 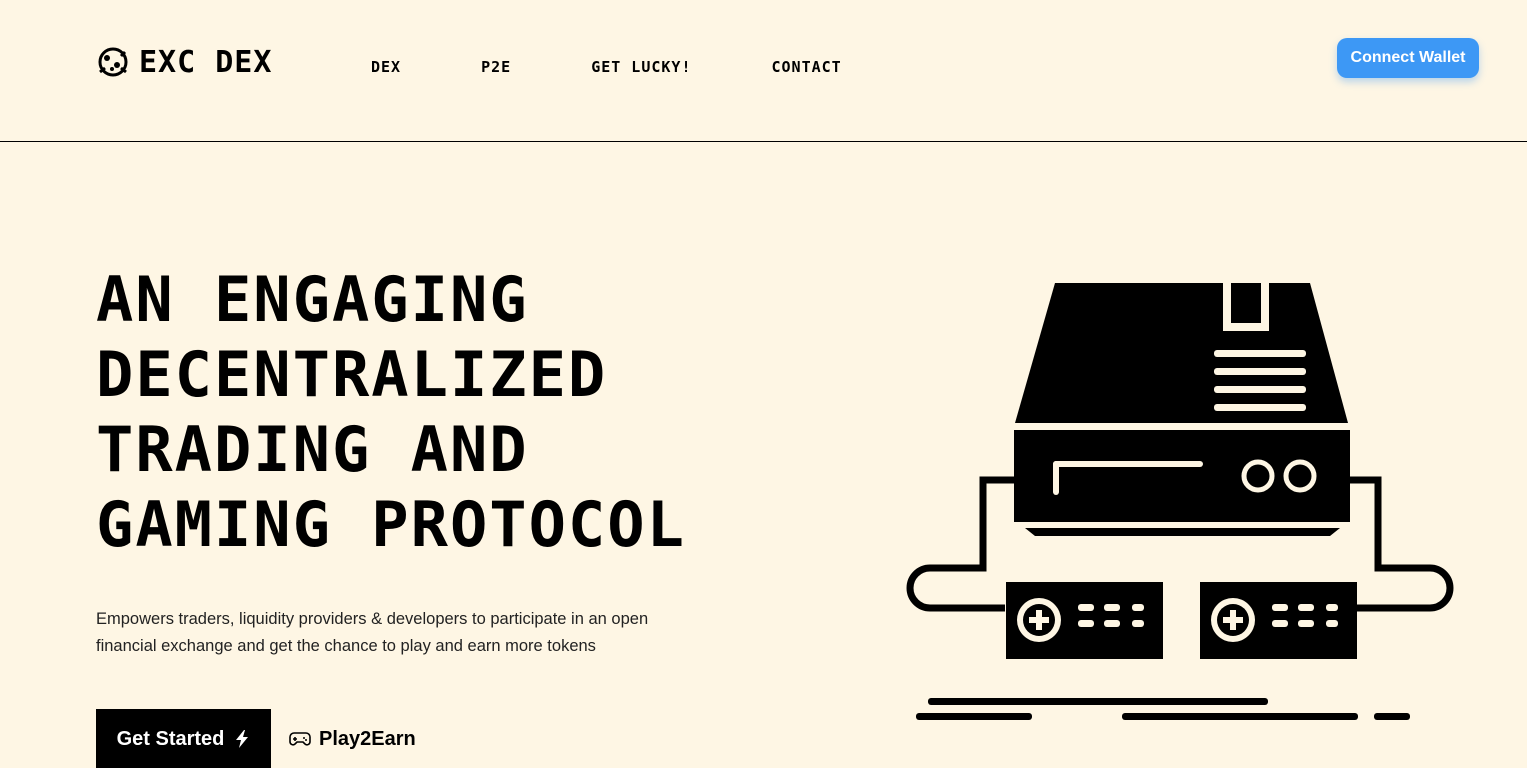 I want to click on lightning-icon, so click(x=242, y=739).